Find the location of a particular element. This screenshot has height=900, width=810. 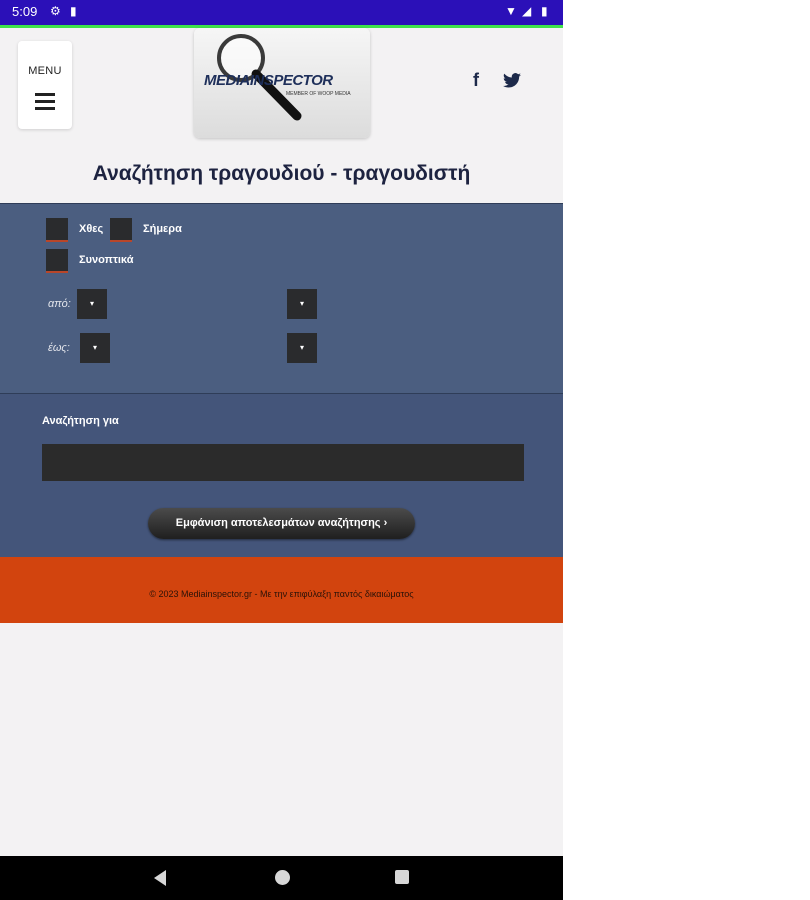

checkbox-yesterday is located at coordinates (57, 230).